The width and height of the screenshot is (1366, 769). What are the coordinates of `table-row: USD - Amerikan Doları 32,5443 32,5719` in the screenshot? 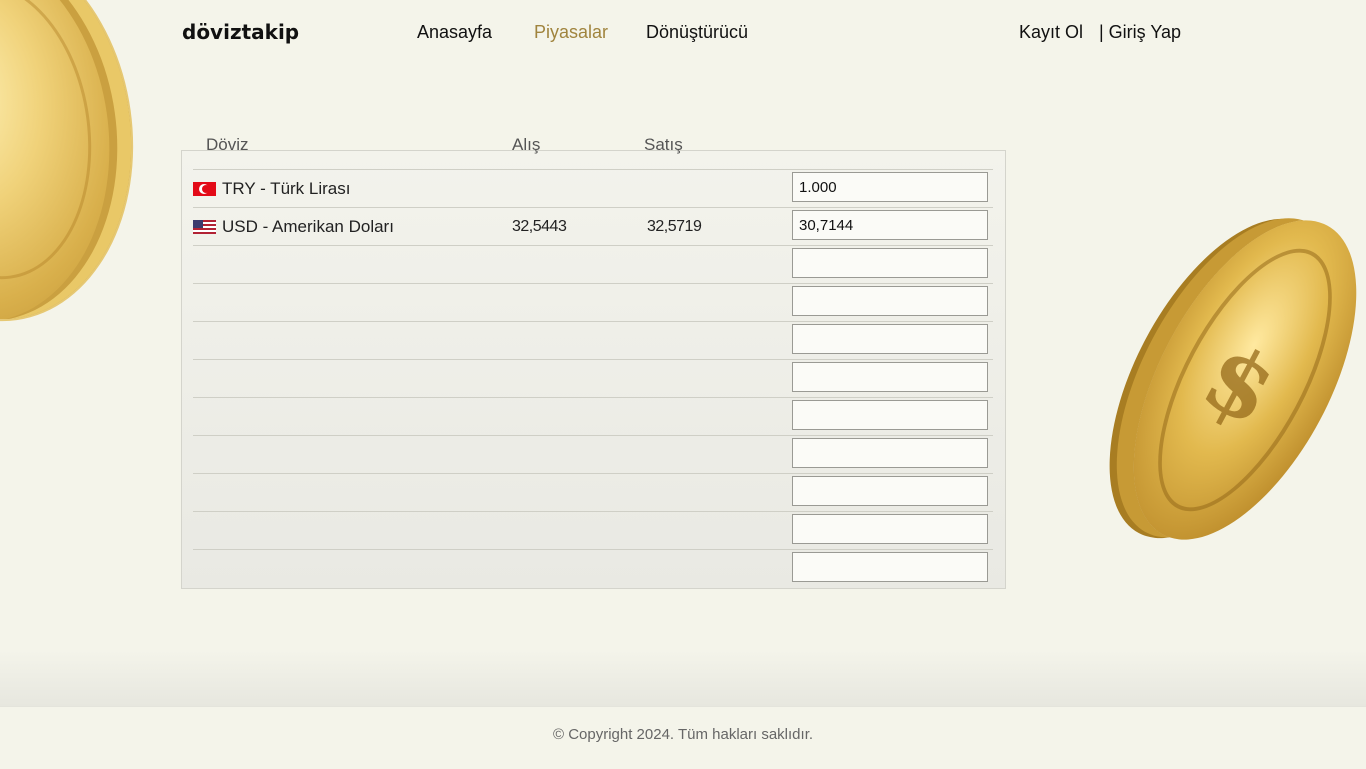 It's located at (593, 226).